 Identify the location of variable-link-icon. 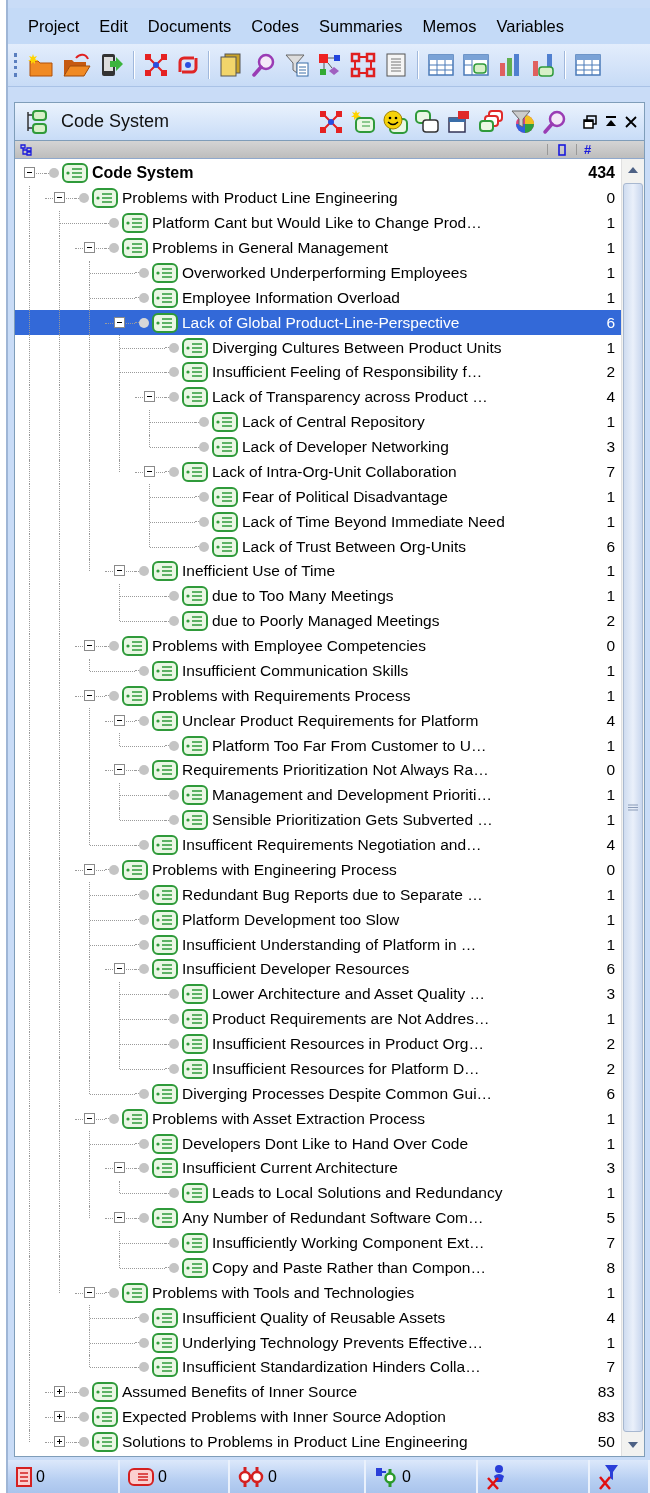
(386, 1476).